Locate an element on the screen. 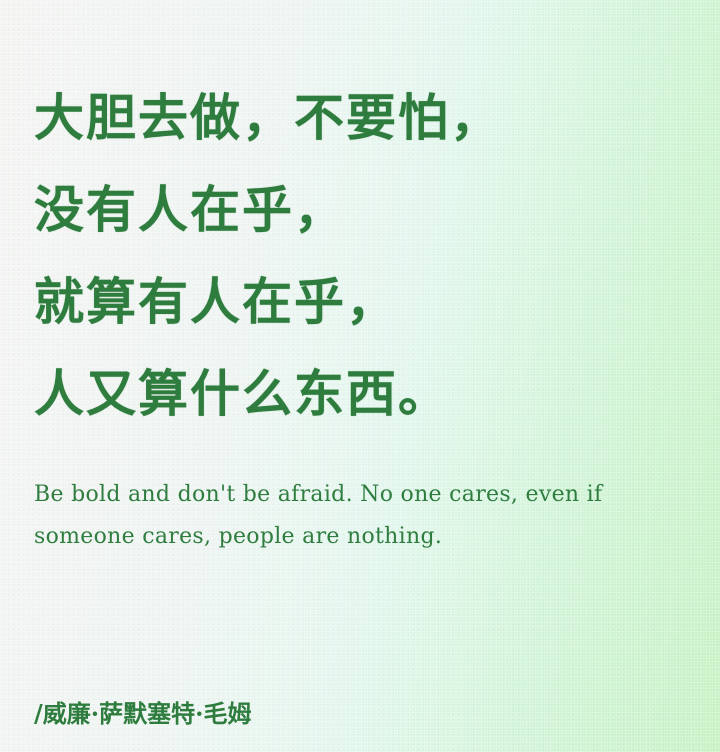  quote-line-1: 大胆去做，不要怕， is located at coordinates (268, 117).